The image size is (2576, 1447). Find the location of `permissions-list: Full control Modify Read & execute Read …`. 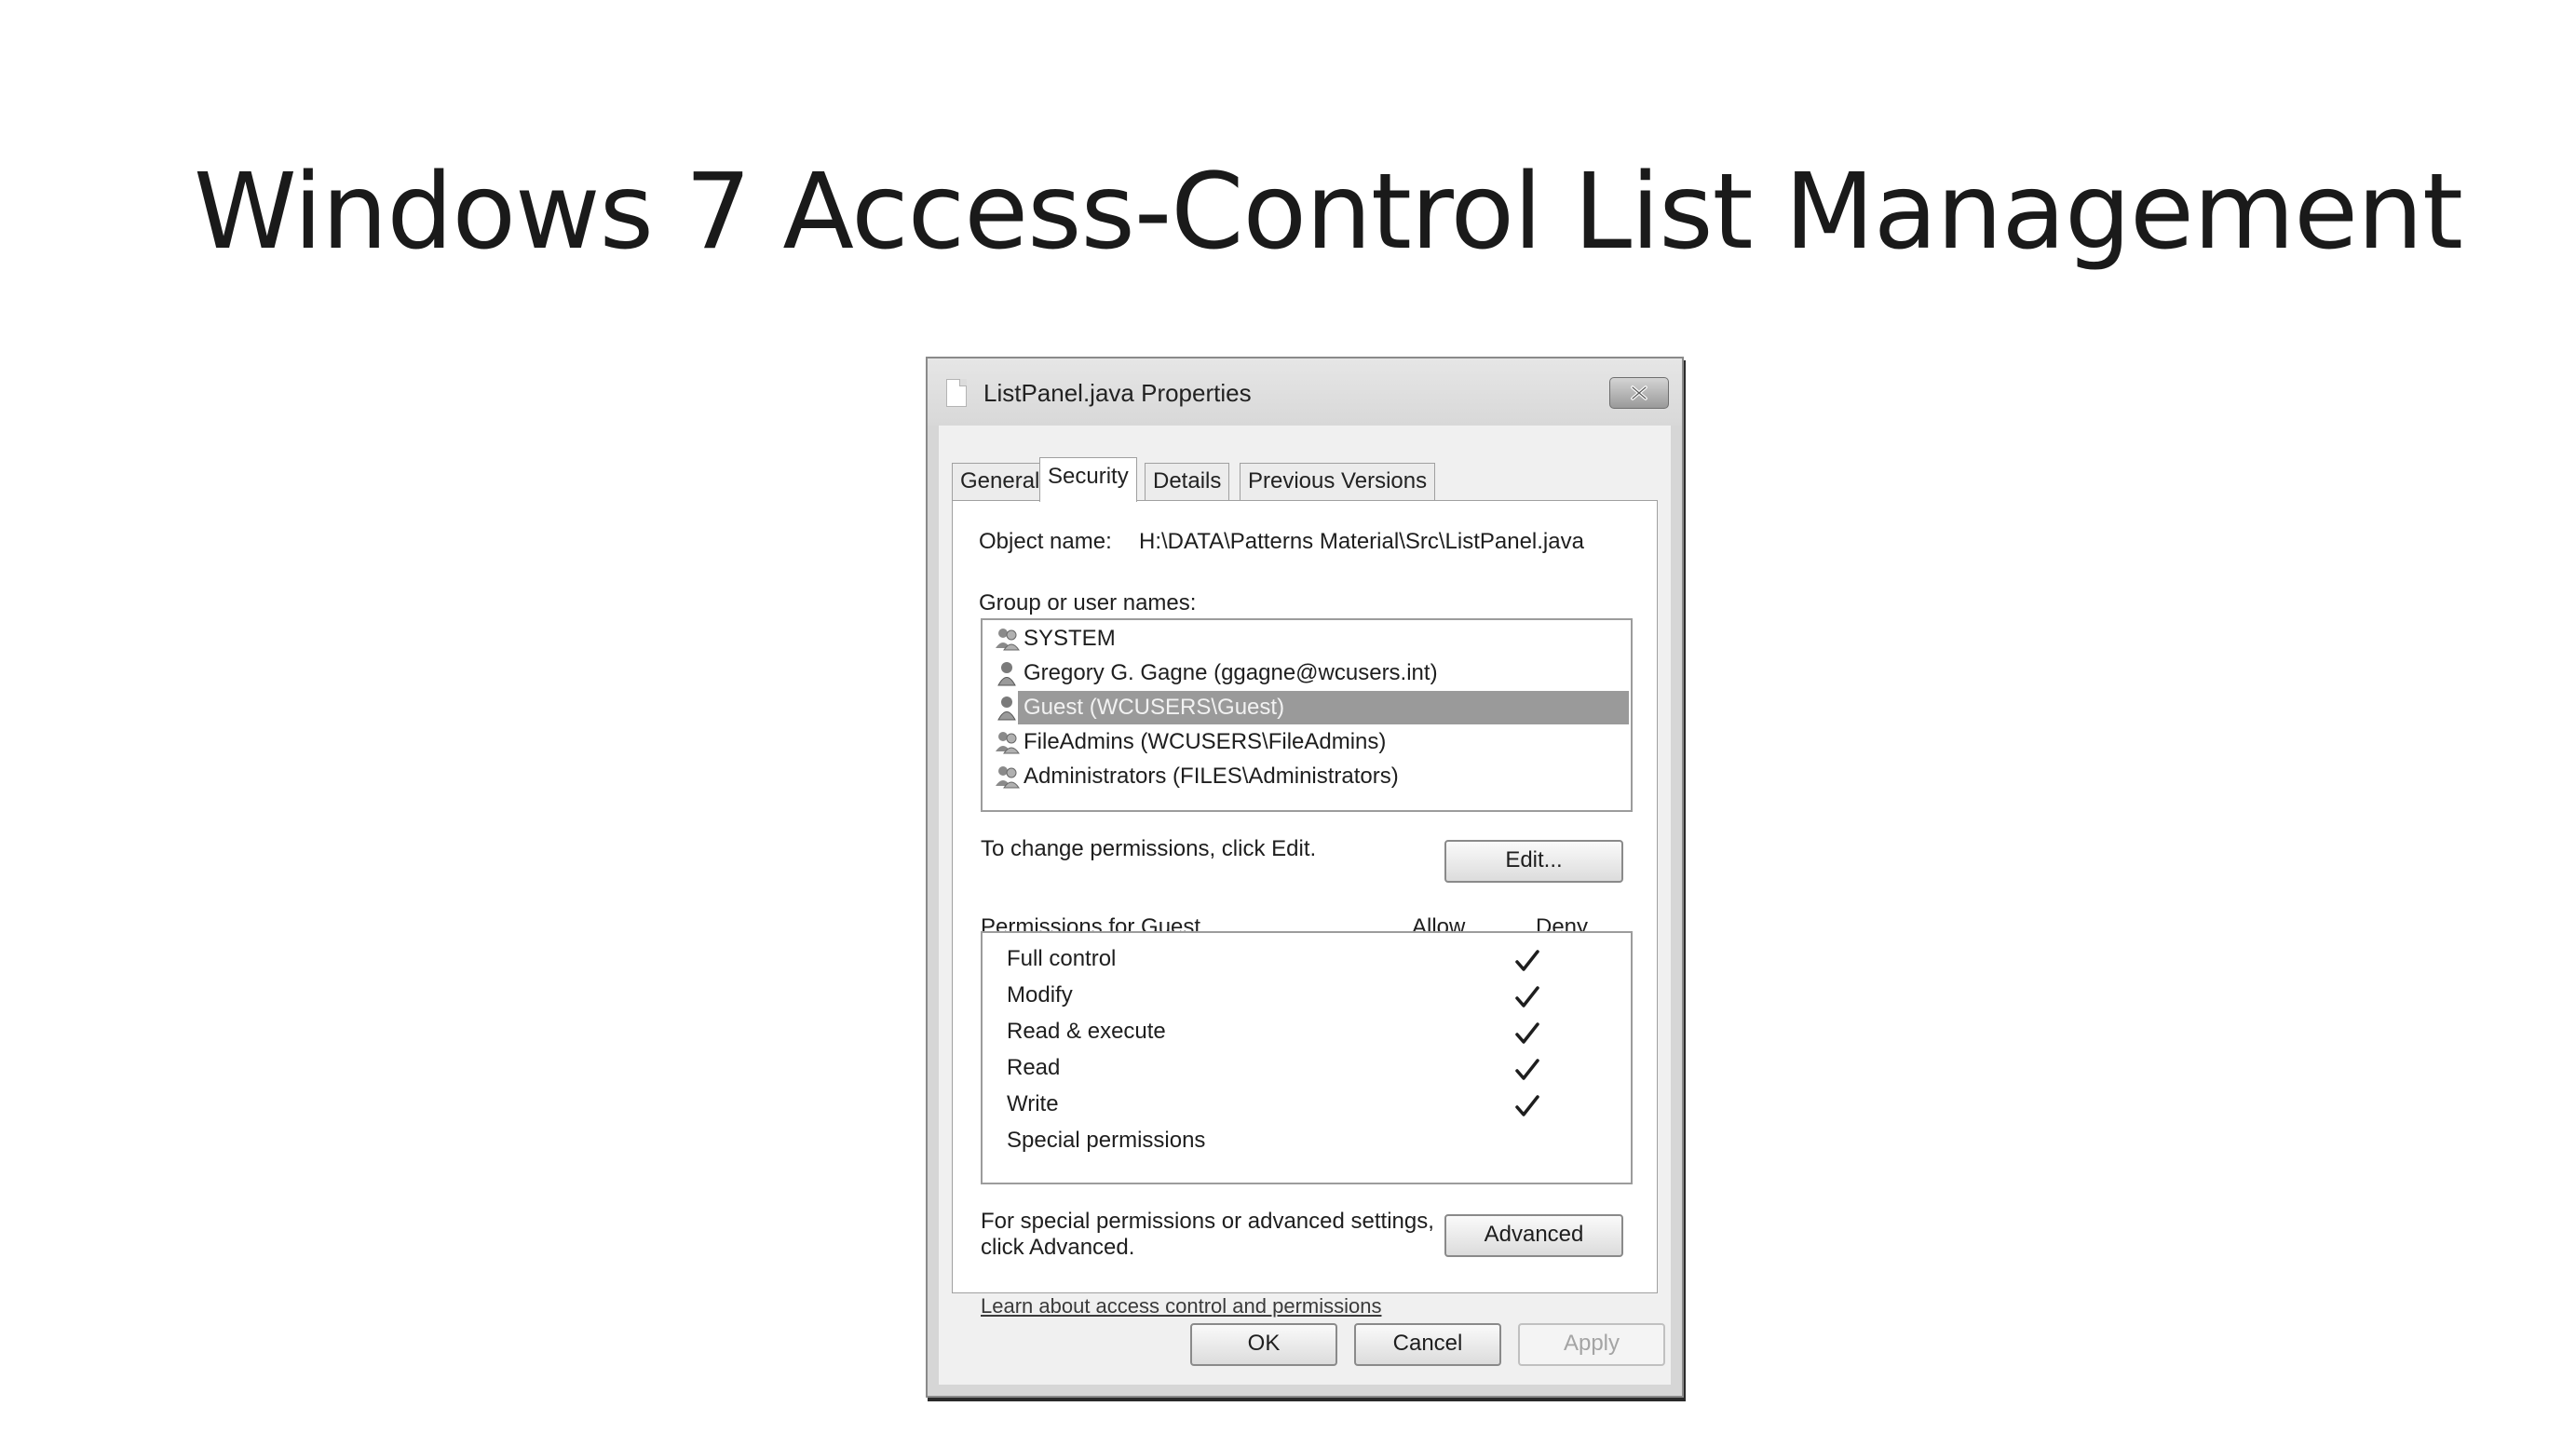

permissions-list: Full control Modify Read & execute Read … is located at coordinates (1307, 1057).